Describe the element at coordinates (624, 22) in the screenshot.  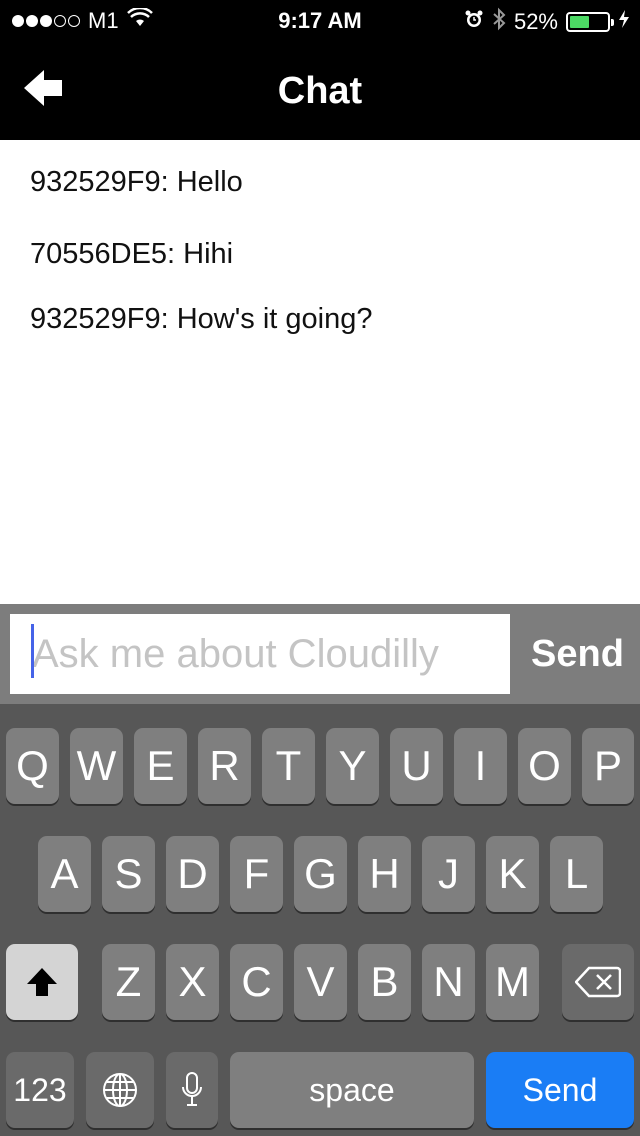
I see `charging-icon` at that location.